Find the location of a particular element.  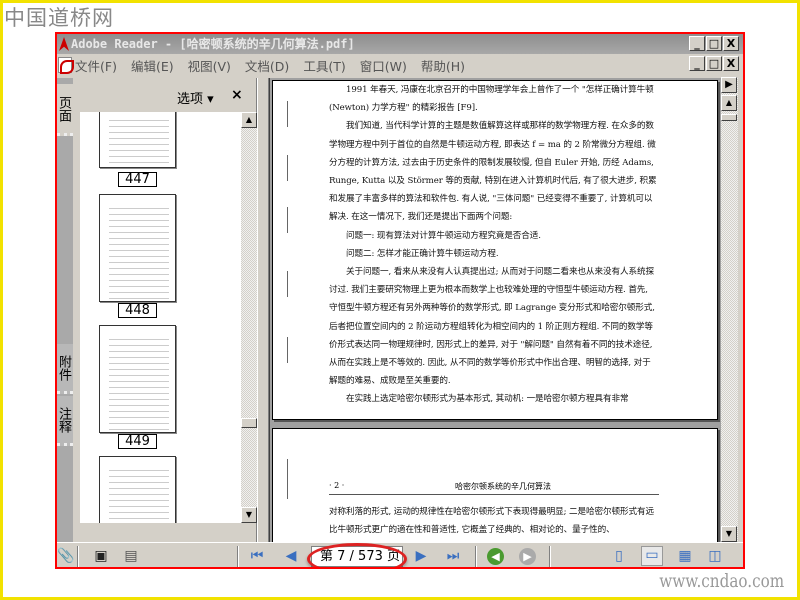

menu-document: 文档(D) is located at coordinates (267, 65).